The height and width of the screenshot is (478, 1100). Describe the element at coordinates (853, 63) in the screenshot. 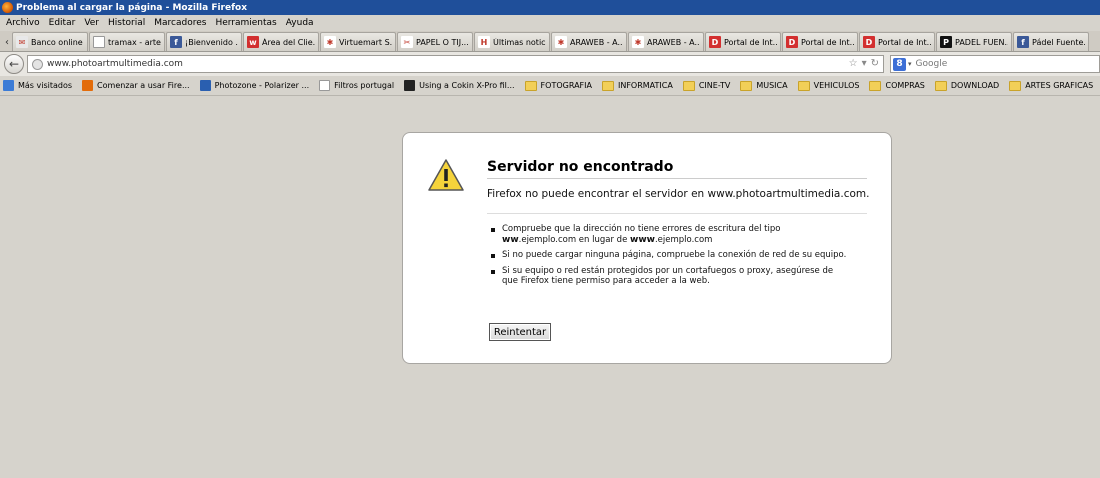

I see `bookmark-star-icon: ☆` at that location.